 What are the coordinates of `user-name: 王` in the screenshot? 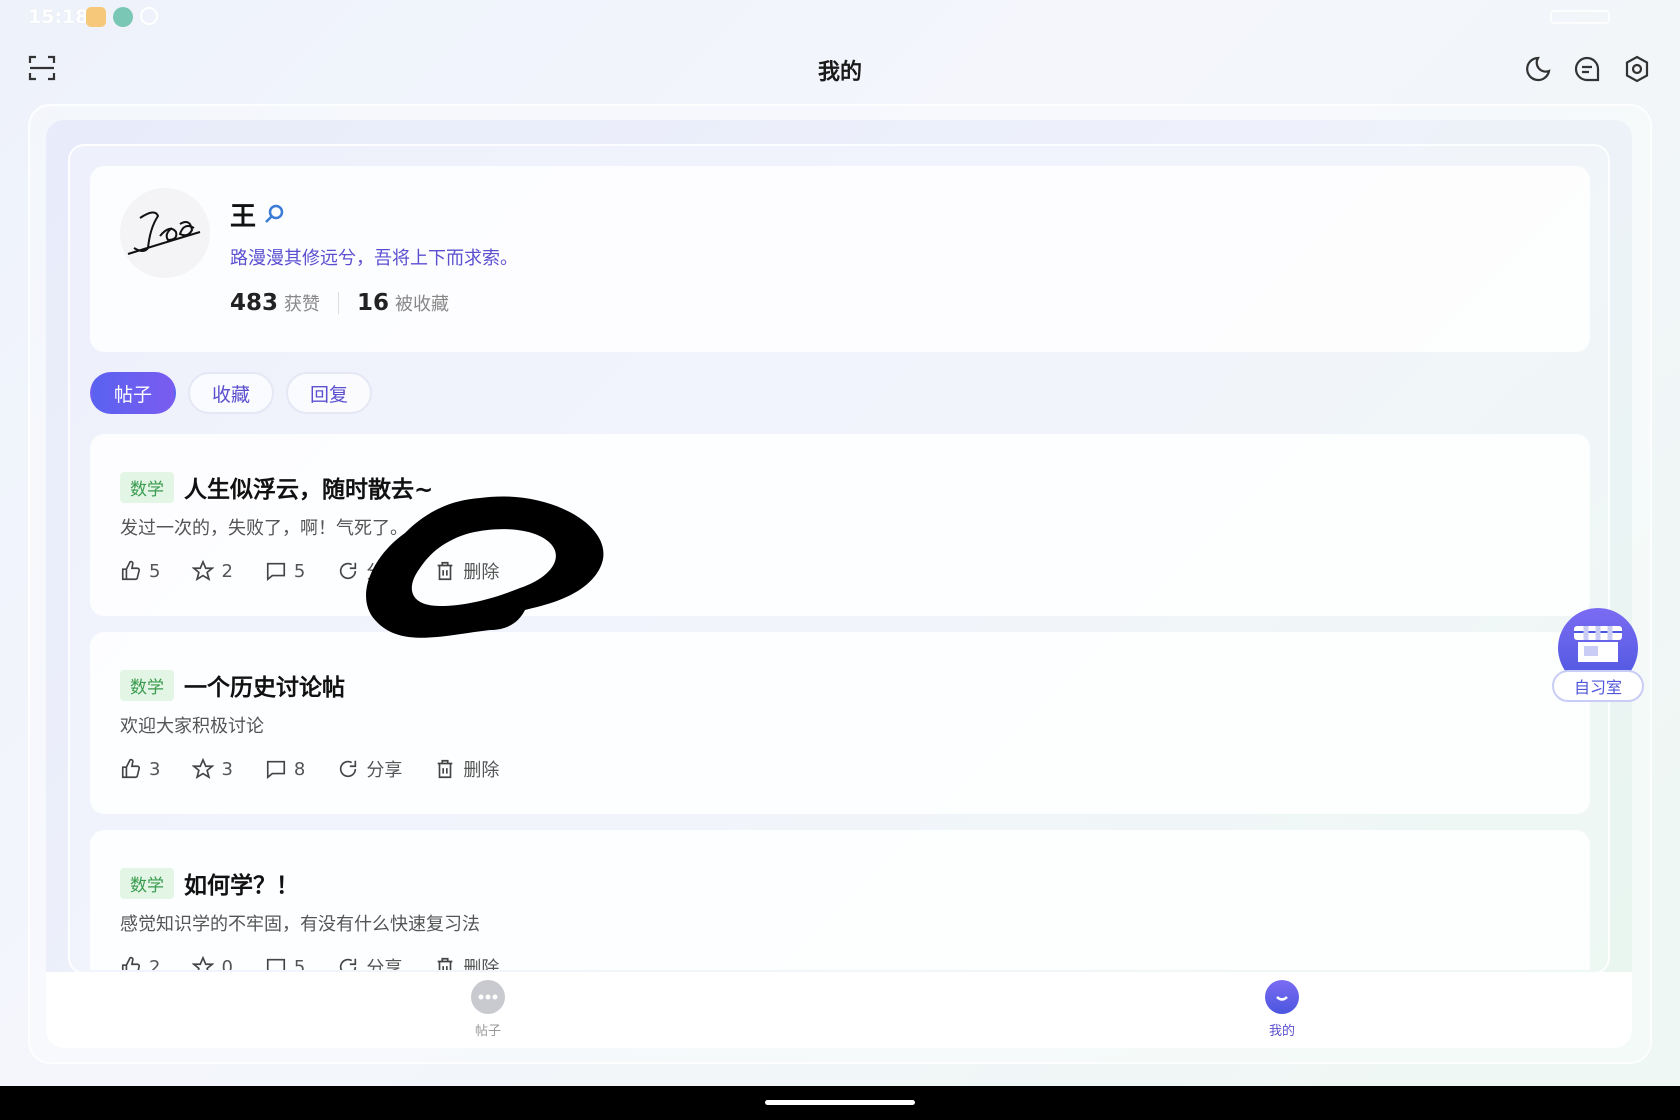 It's located at (243, 217).